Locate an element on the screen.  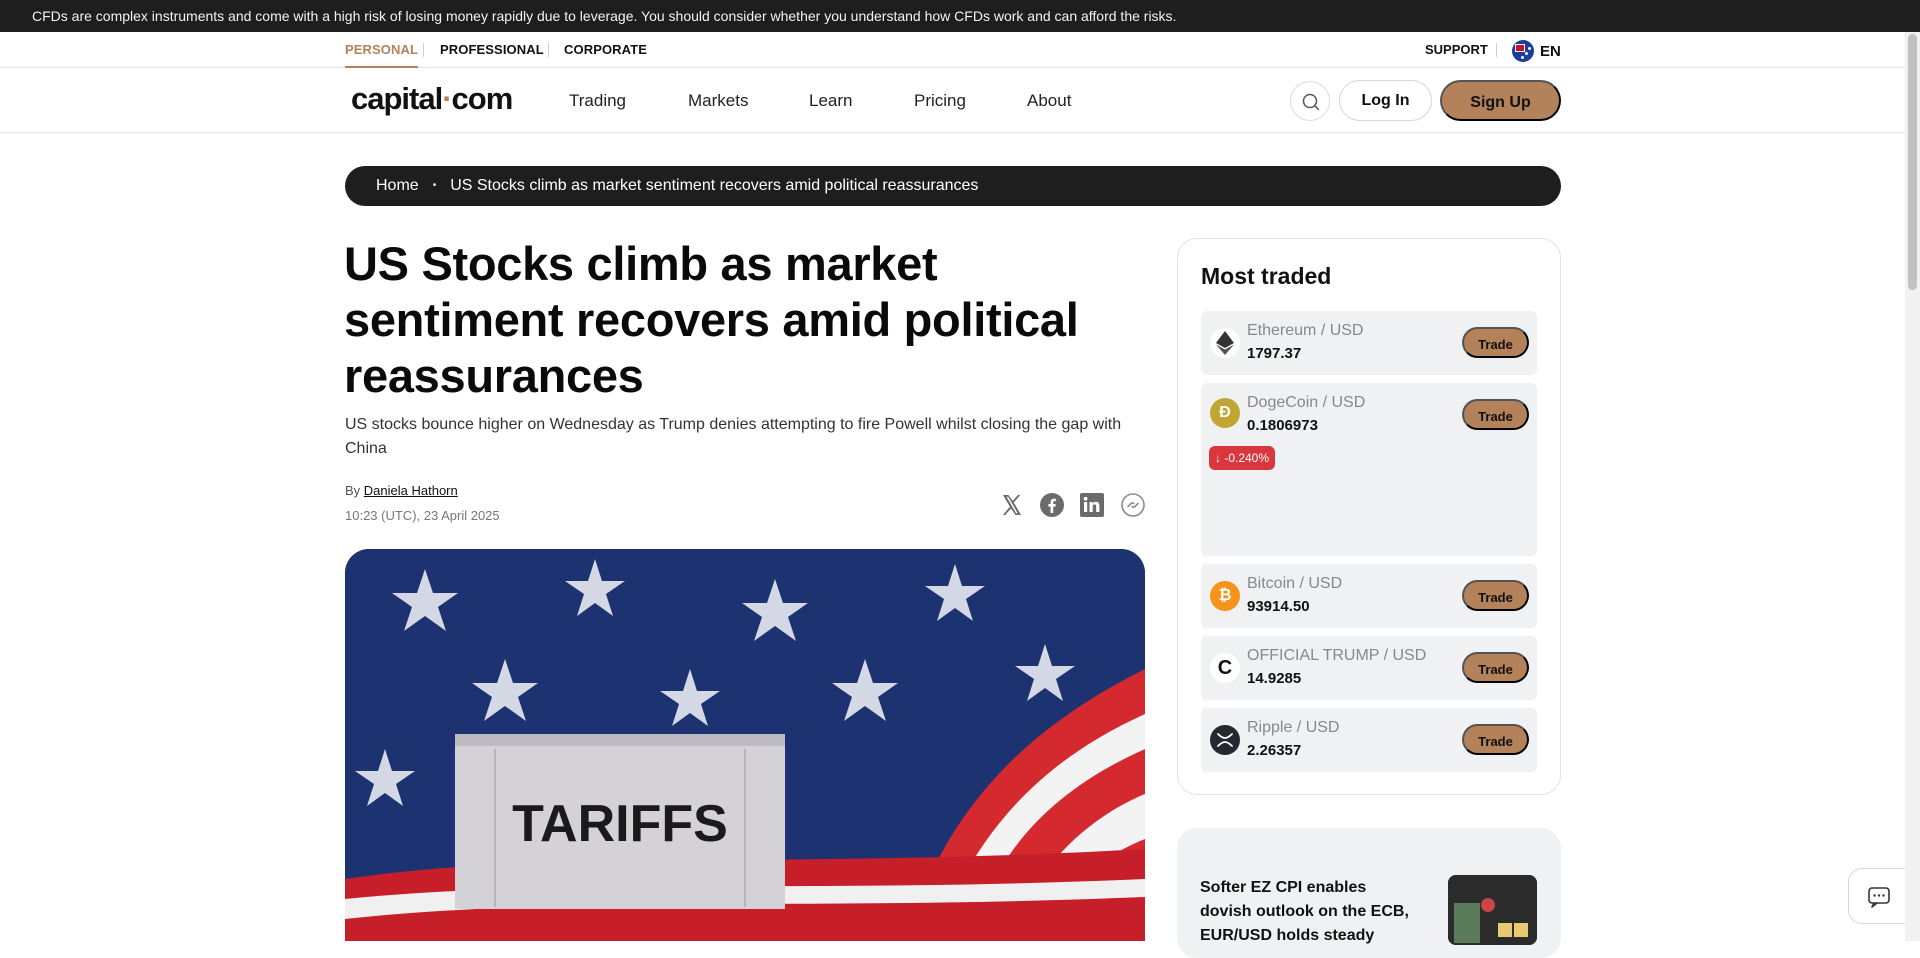
nav-about: About is located at coordinates (1049, 100).